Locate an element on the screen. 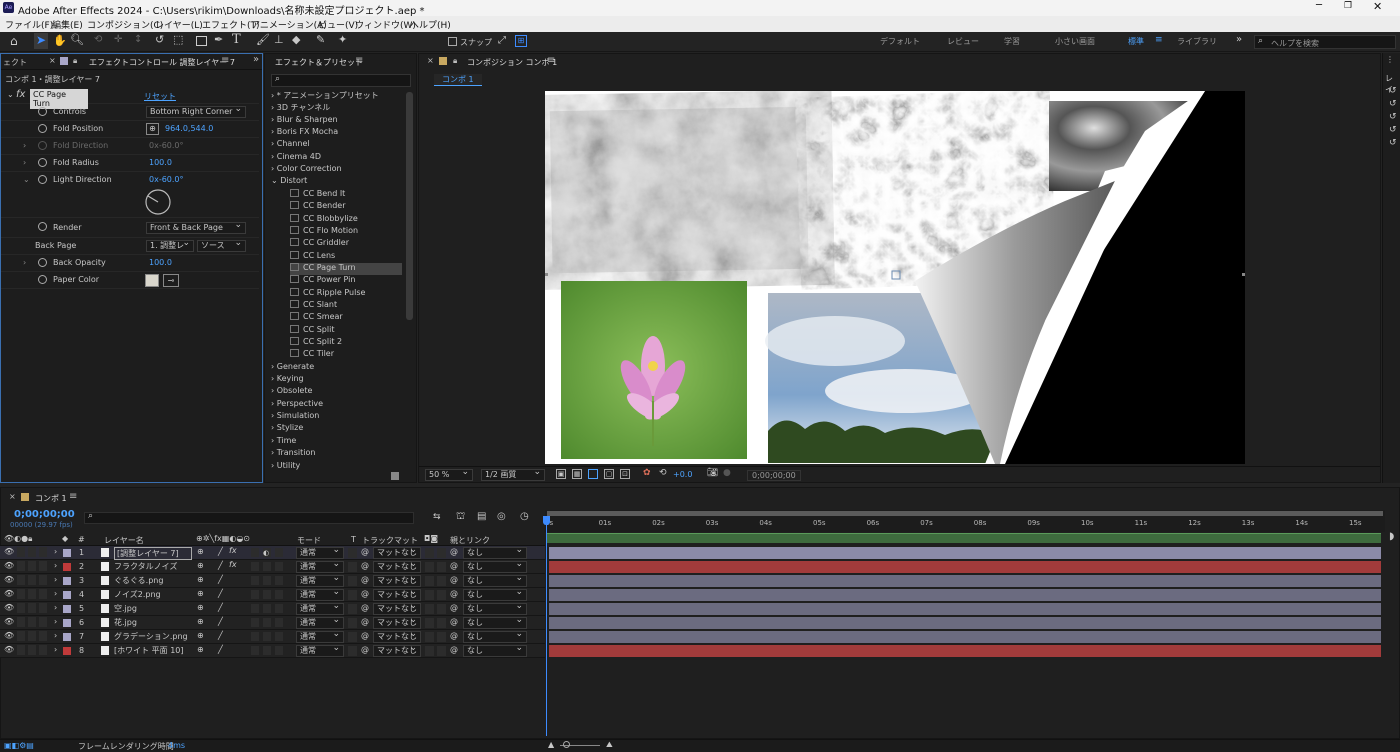 The height and width of the screenshot is (752, 1400). snap-option-icon: ⤢ is located at coordinates (502, 40).